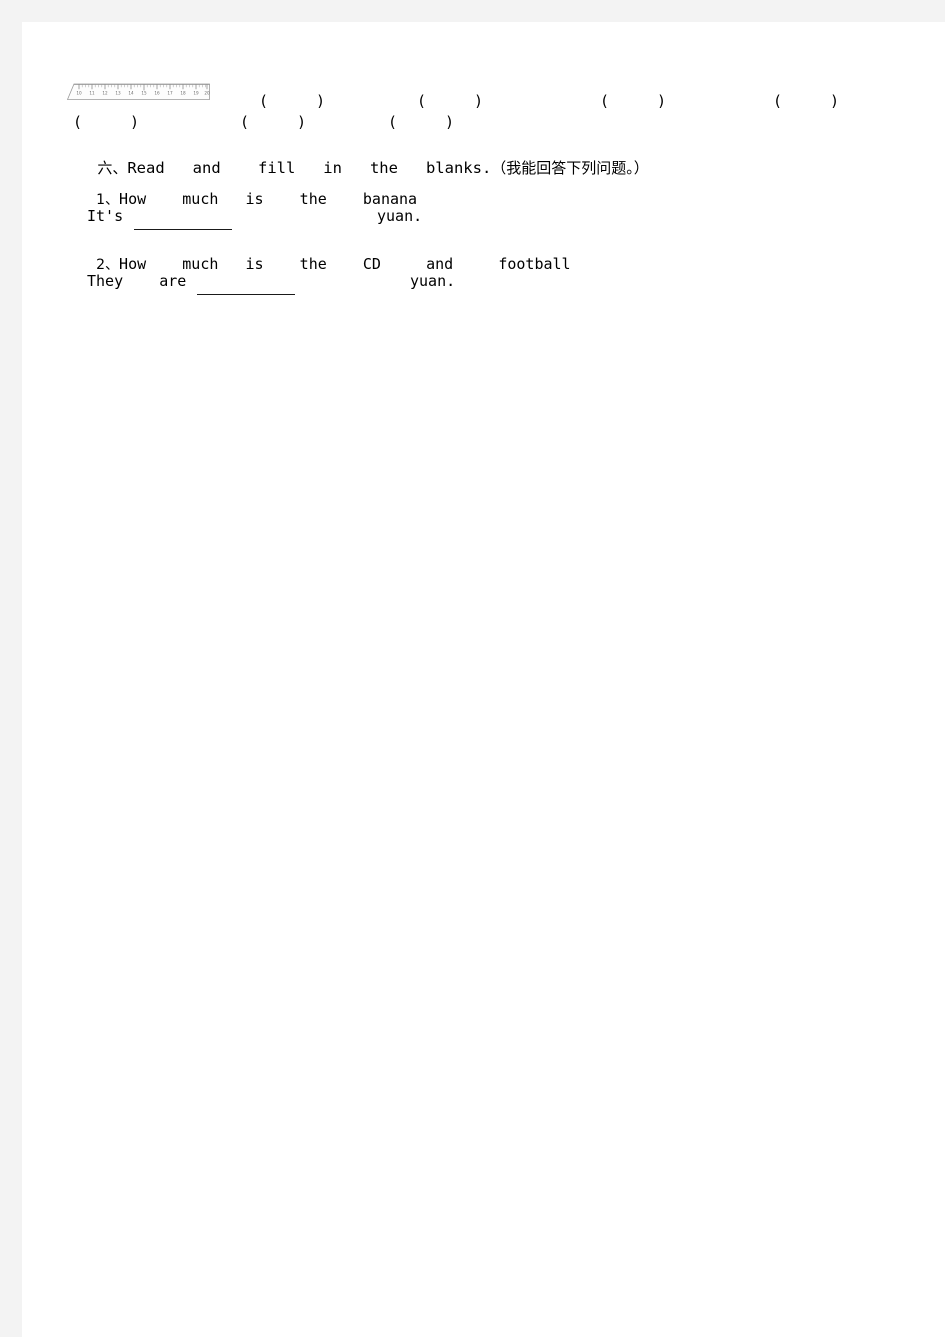  I want to click on question-2-text: How much is the CD and football, so click(345, 264).